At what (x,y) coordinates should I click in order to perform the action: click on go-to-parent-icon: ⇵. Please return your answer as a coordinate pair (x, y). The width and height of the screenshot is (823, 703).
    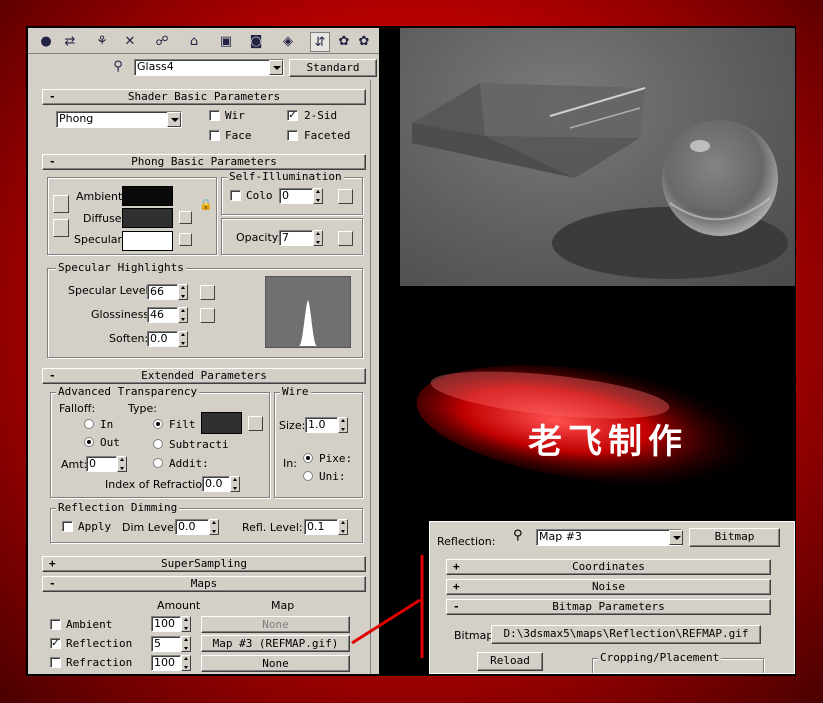
    Looking at the image, I should click on (320, 42).